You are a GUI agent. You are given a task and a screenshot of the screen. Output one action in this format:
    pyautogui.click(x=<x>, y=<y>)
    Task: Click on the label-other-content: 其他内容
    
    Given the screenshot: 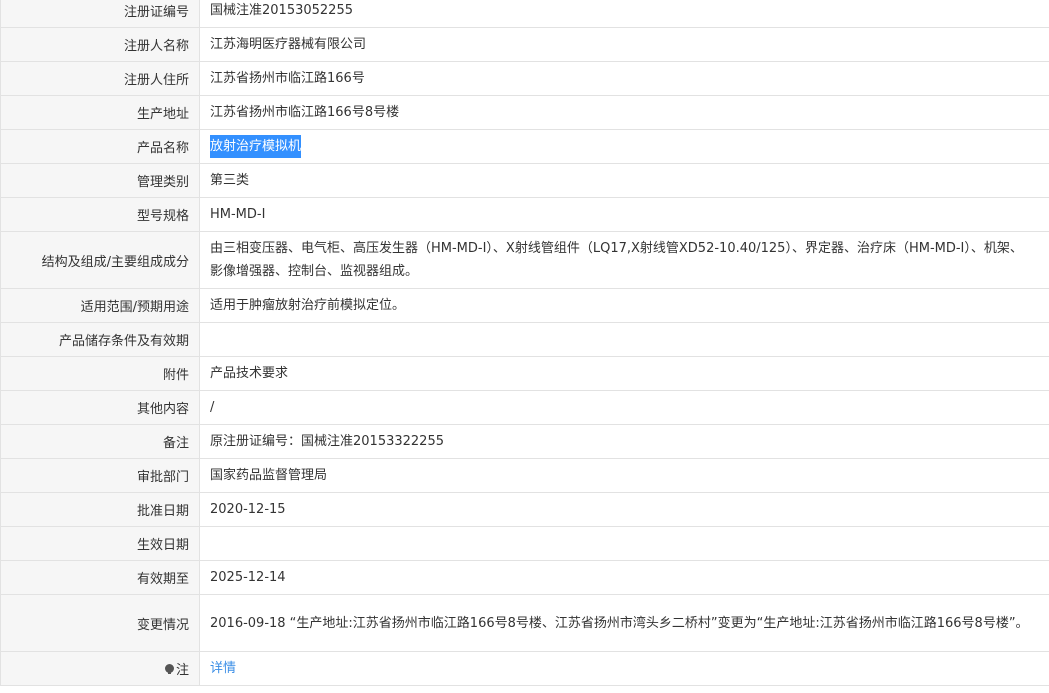 What is the action you would take?
    pyautogui.click(x=100, y=407)
    